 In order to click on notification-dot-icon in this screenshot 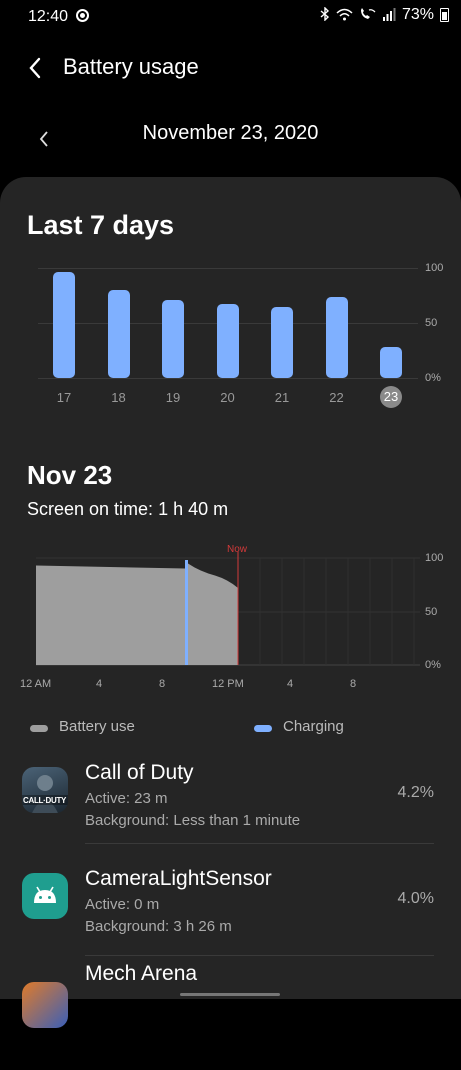, I will do `click(82, 15)`.